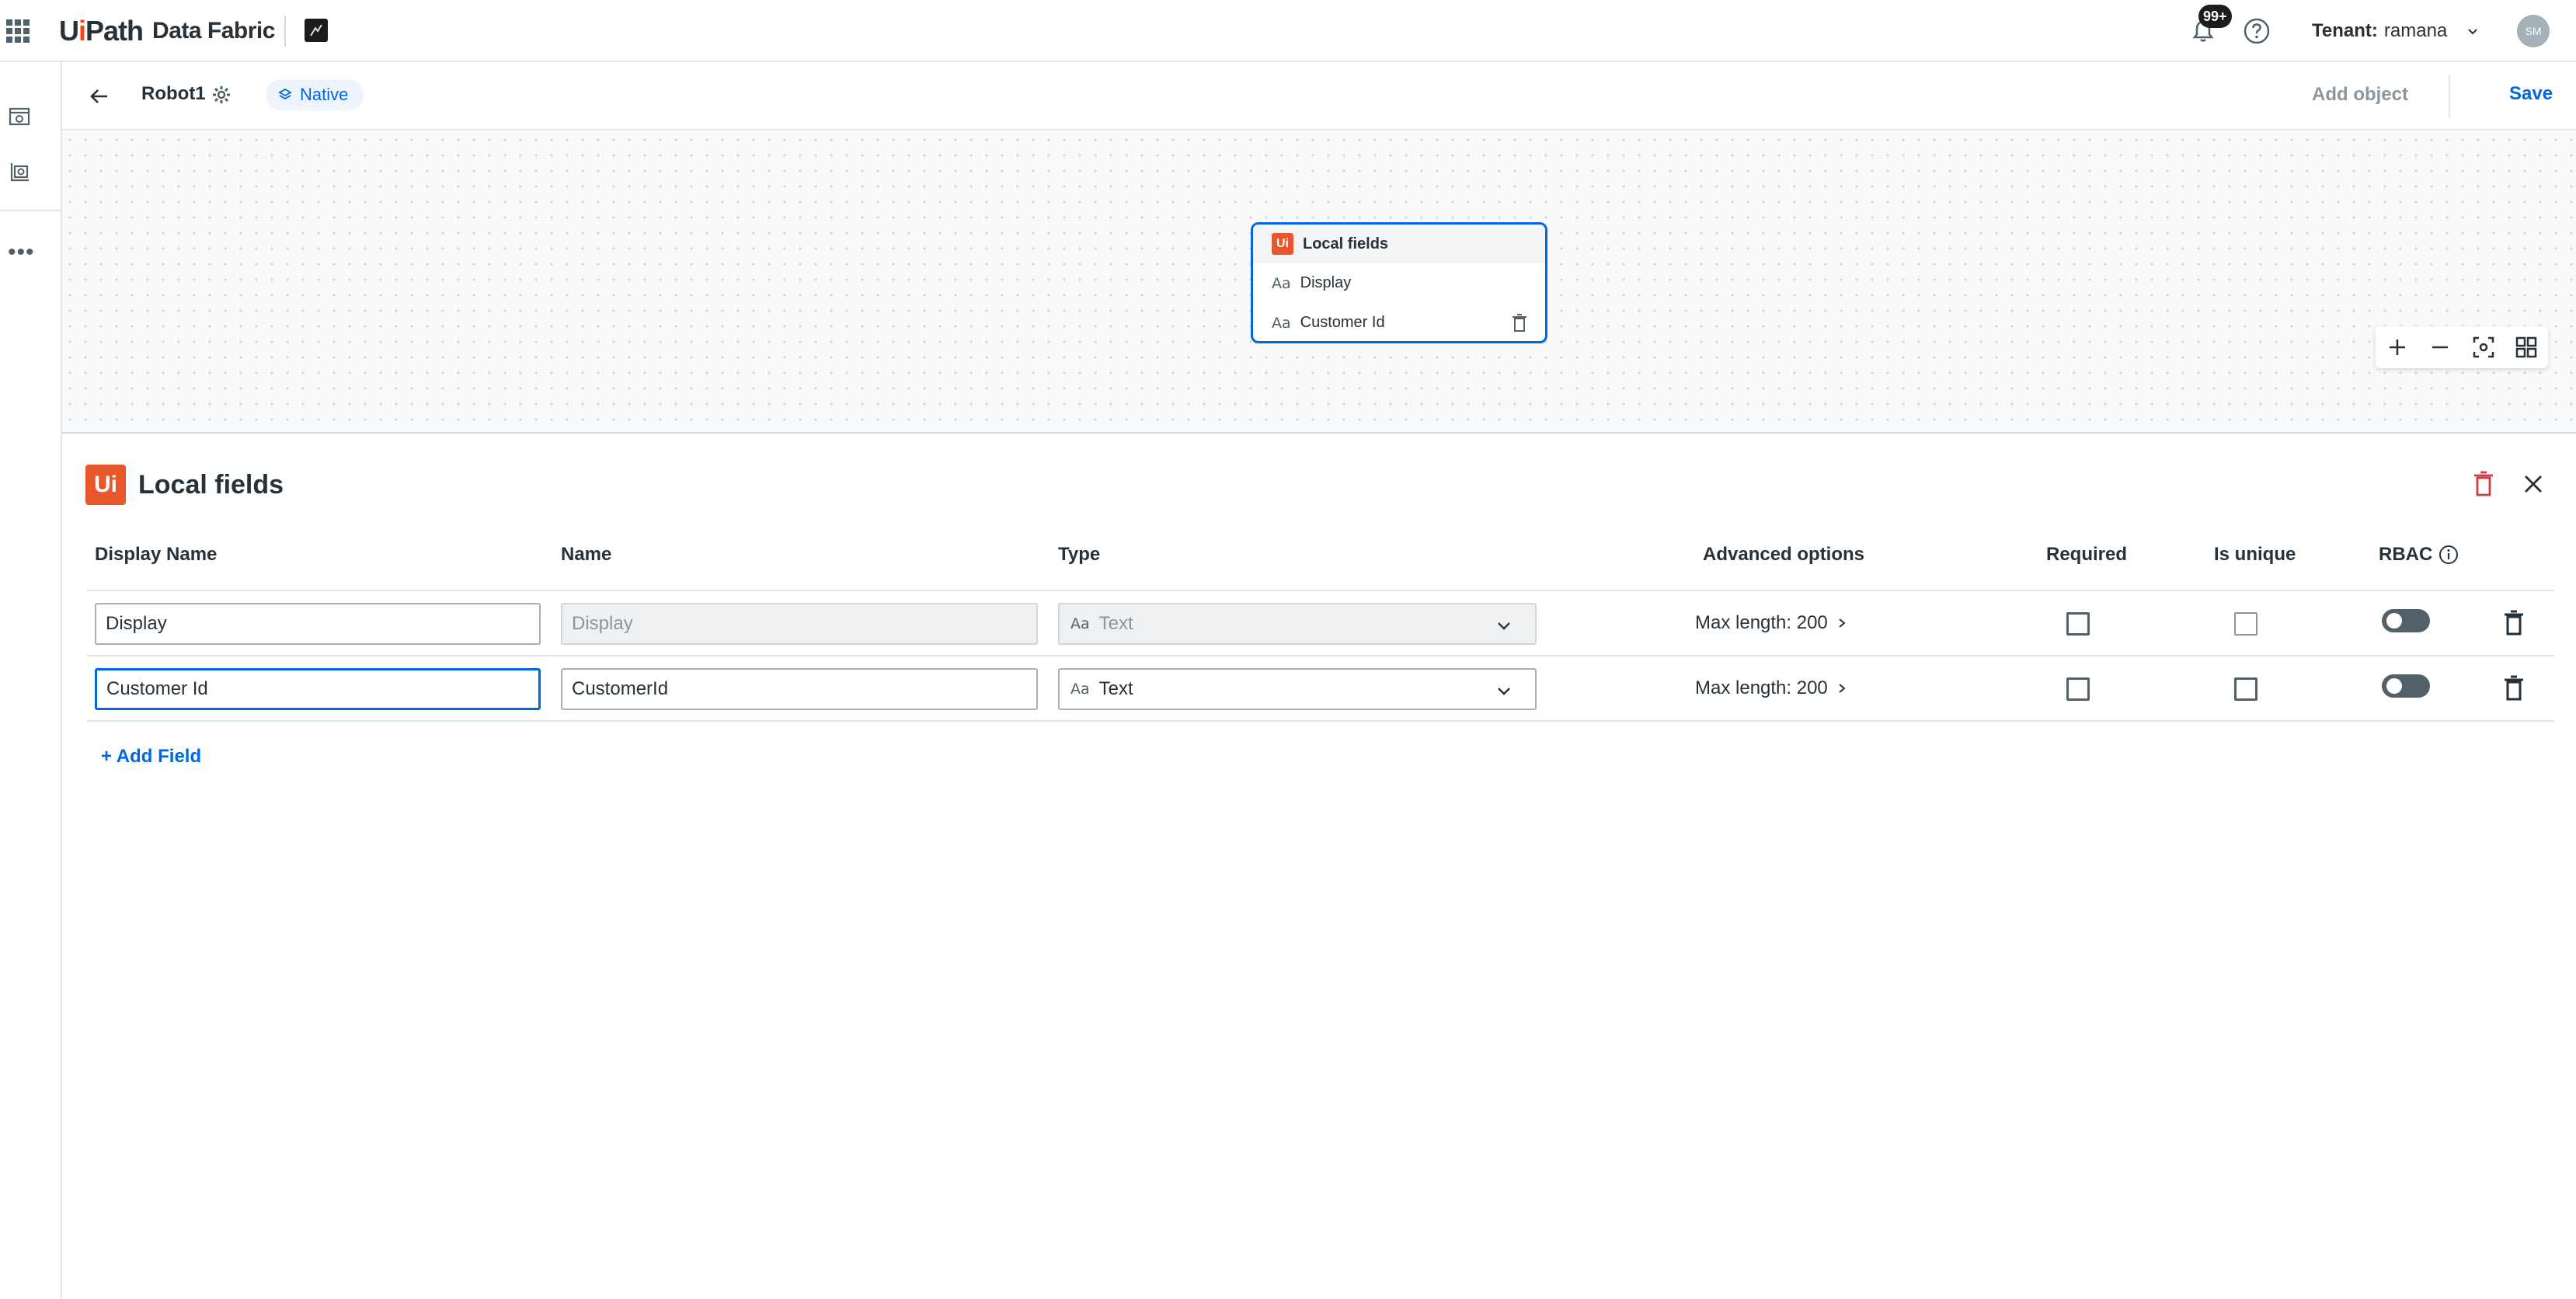  I want to click on column-header-display-name: Display Name, so click(156, 554).